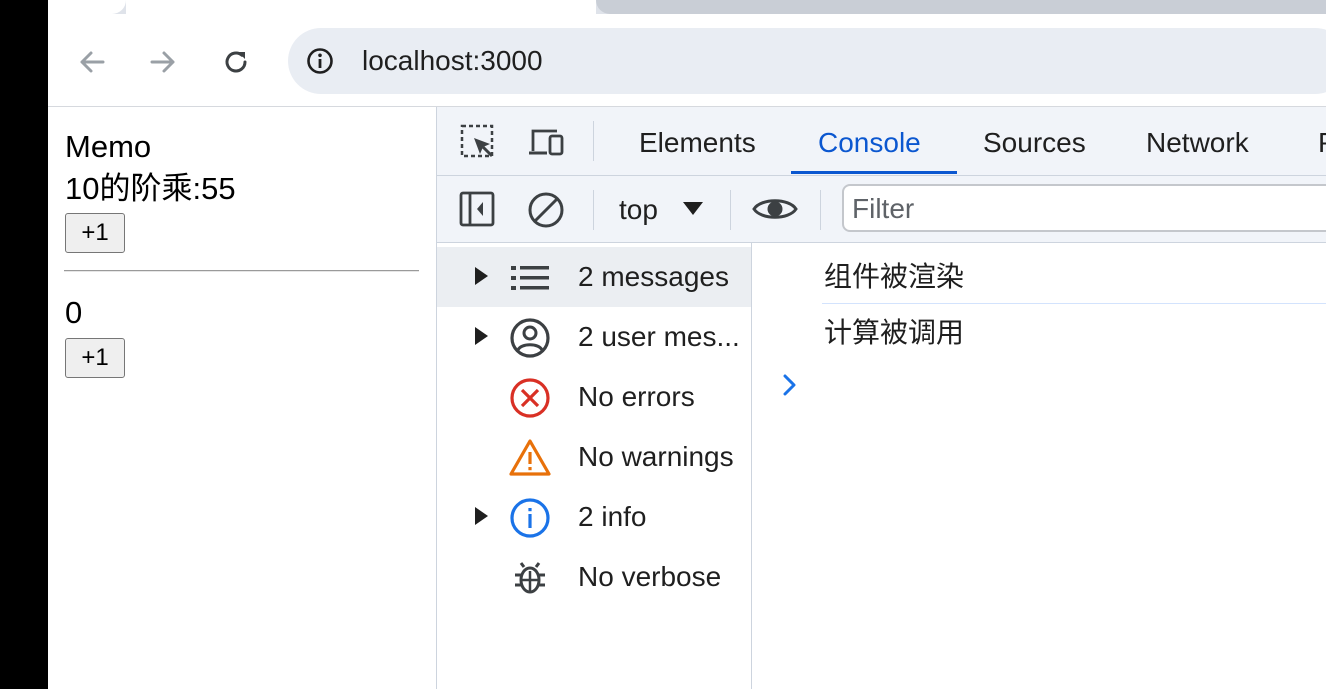 The image size is (1326, 689). What do you see at coordinates (1034, 143) in the screenshot?
I see `tab-sources: Sources` at bounding box center [1034, 143].